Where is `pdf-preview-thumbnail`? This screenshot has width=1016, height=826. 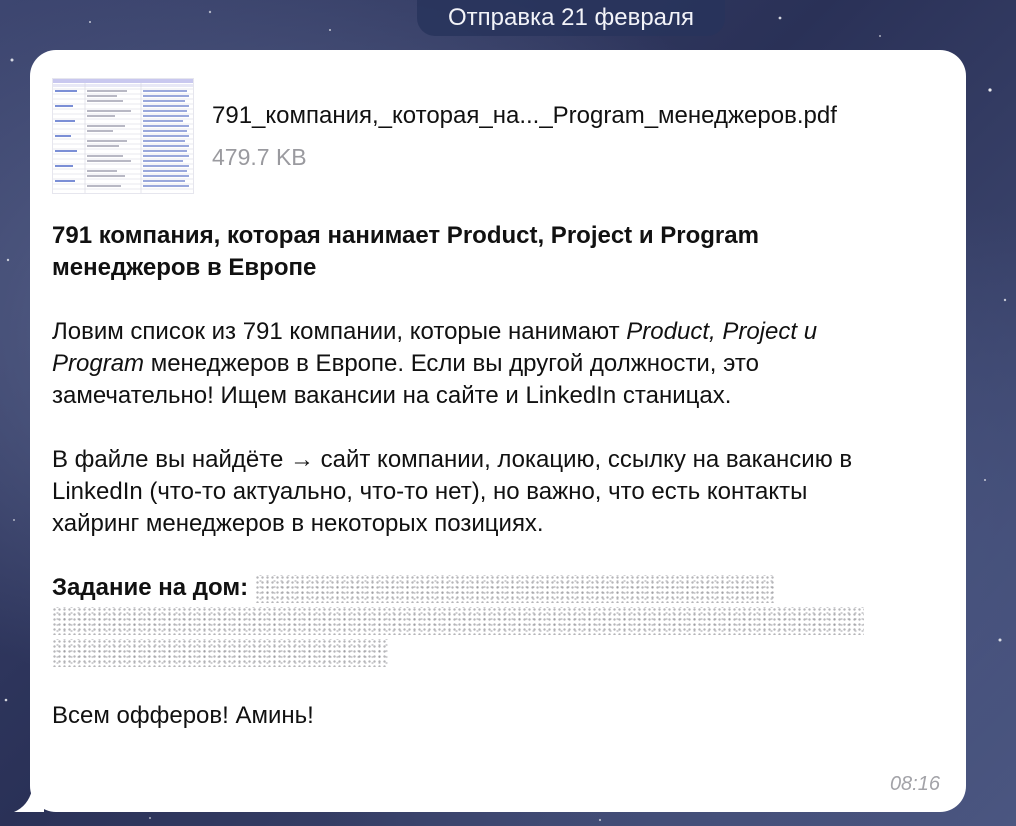 pdf-preview-thumbnail is located at coordinates (123, 136).